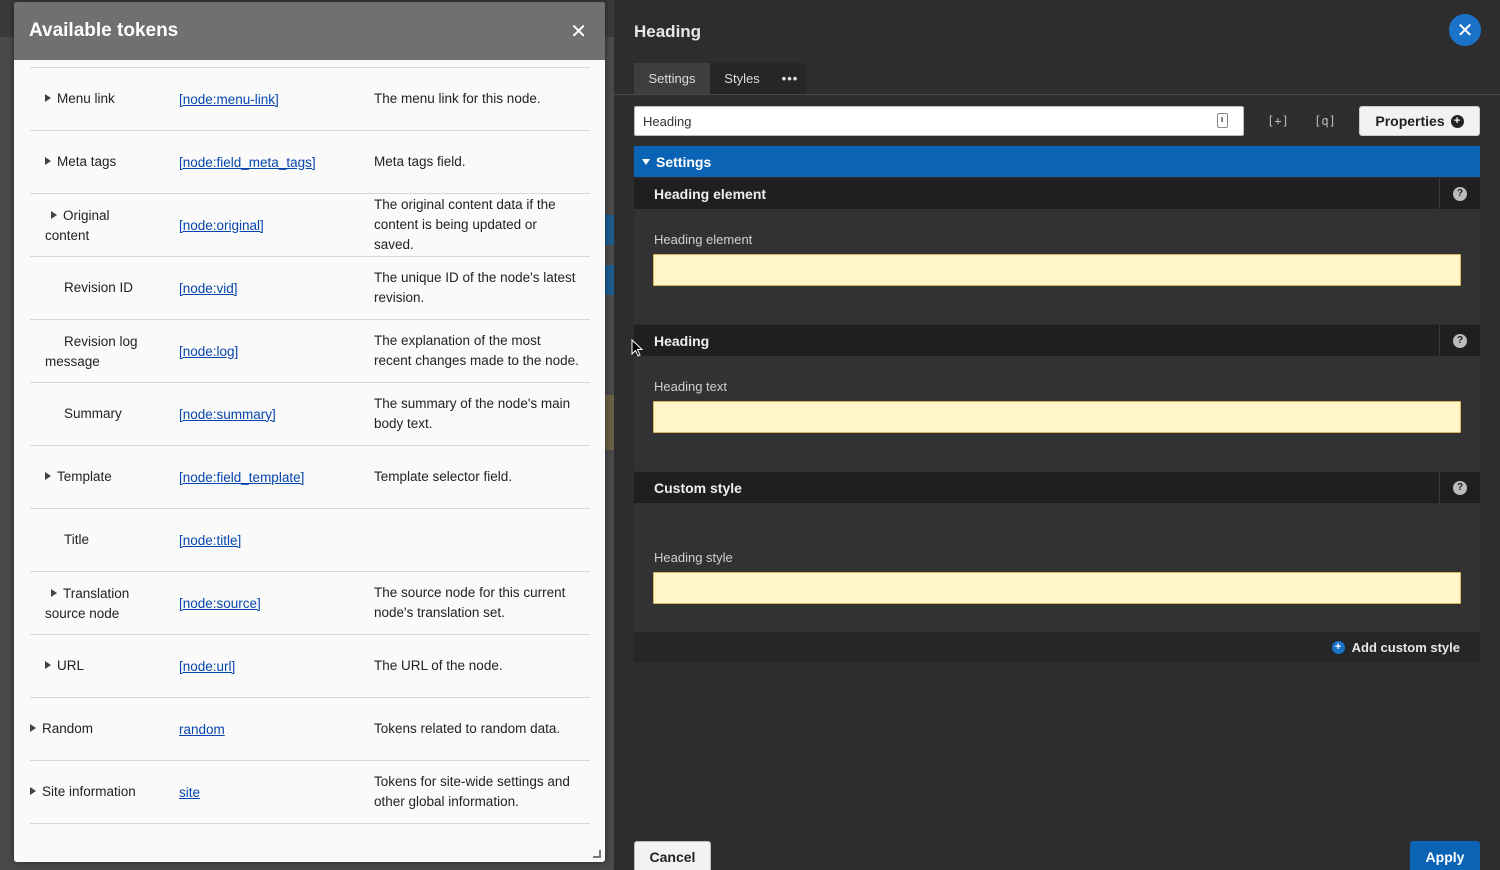  Describe the element at coordinates (95, 729) in the screenshot. I see `token-name: Random` at that location.